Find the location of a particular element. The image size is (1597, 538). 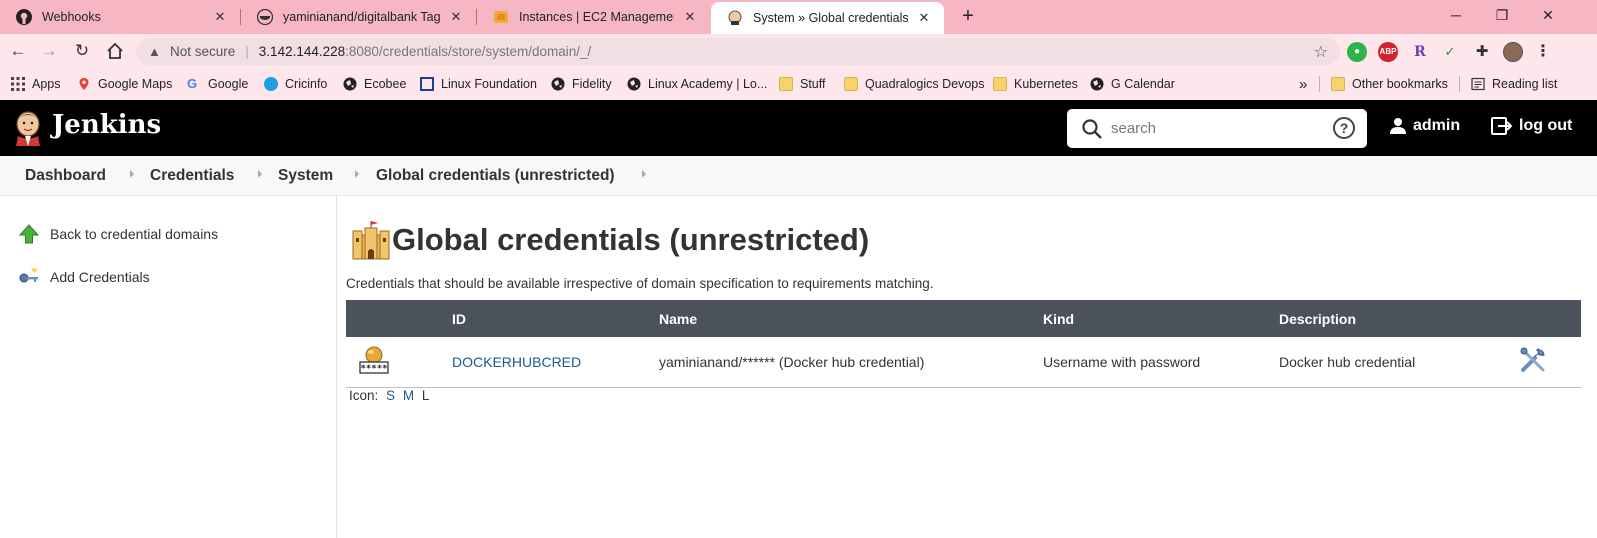

forward-arrow-icon: → is located at coordinates (49, 51).